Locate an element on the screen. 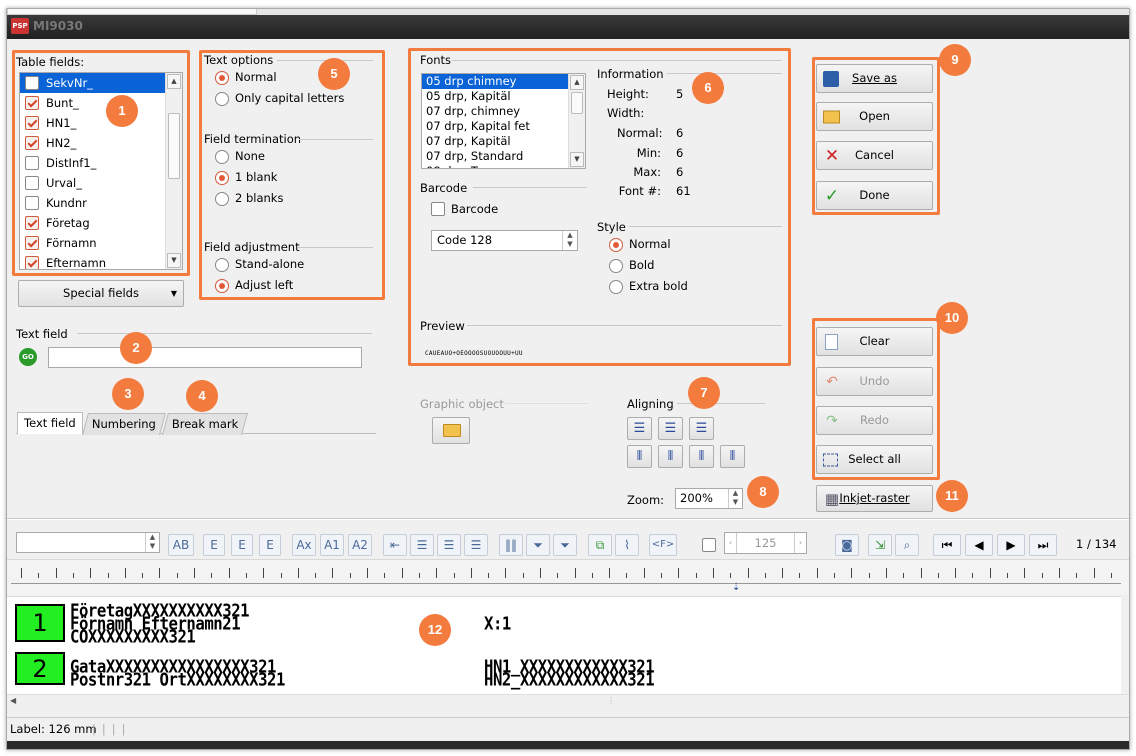 This screenshot has height=756, width=1136. align-baseline-icon: ⫴ is located at coordinates (732, 456).